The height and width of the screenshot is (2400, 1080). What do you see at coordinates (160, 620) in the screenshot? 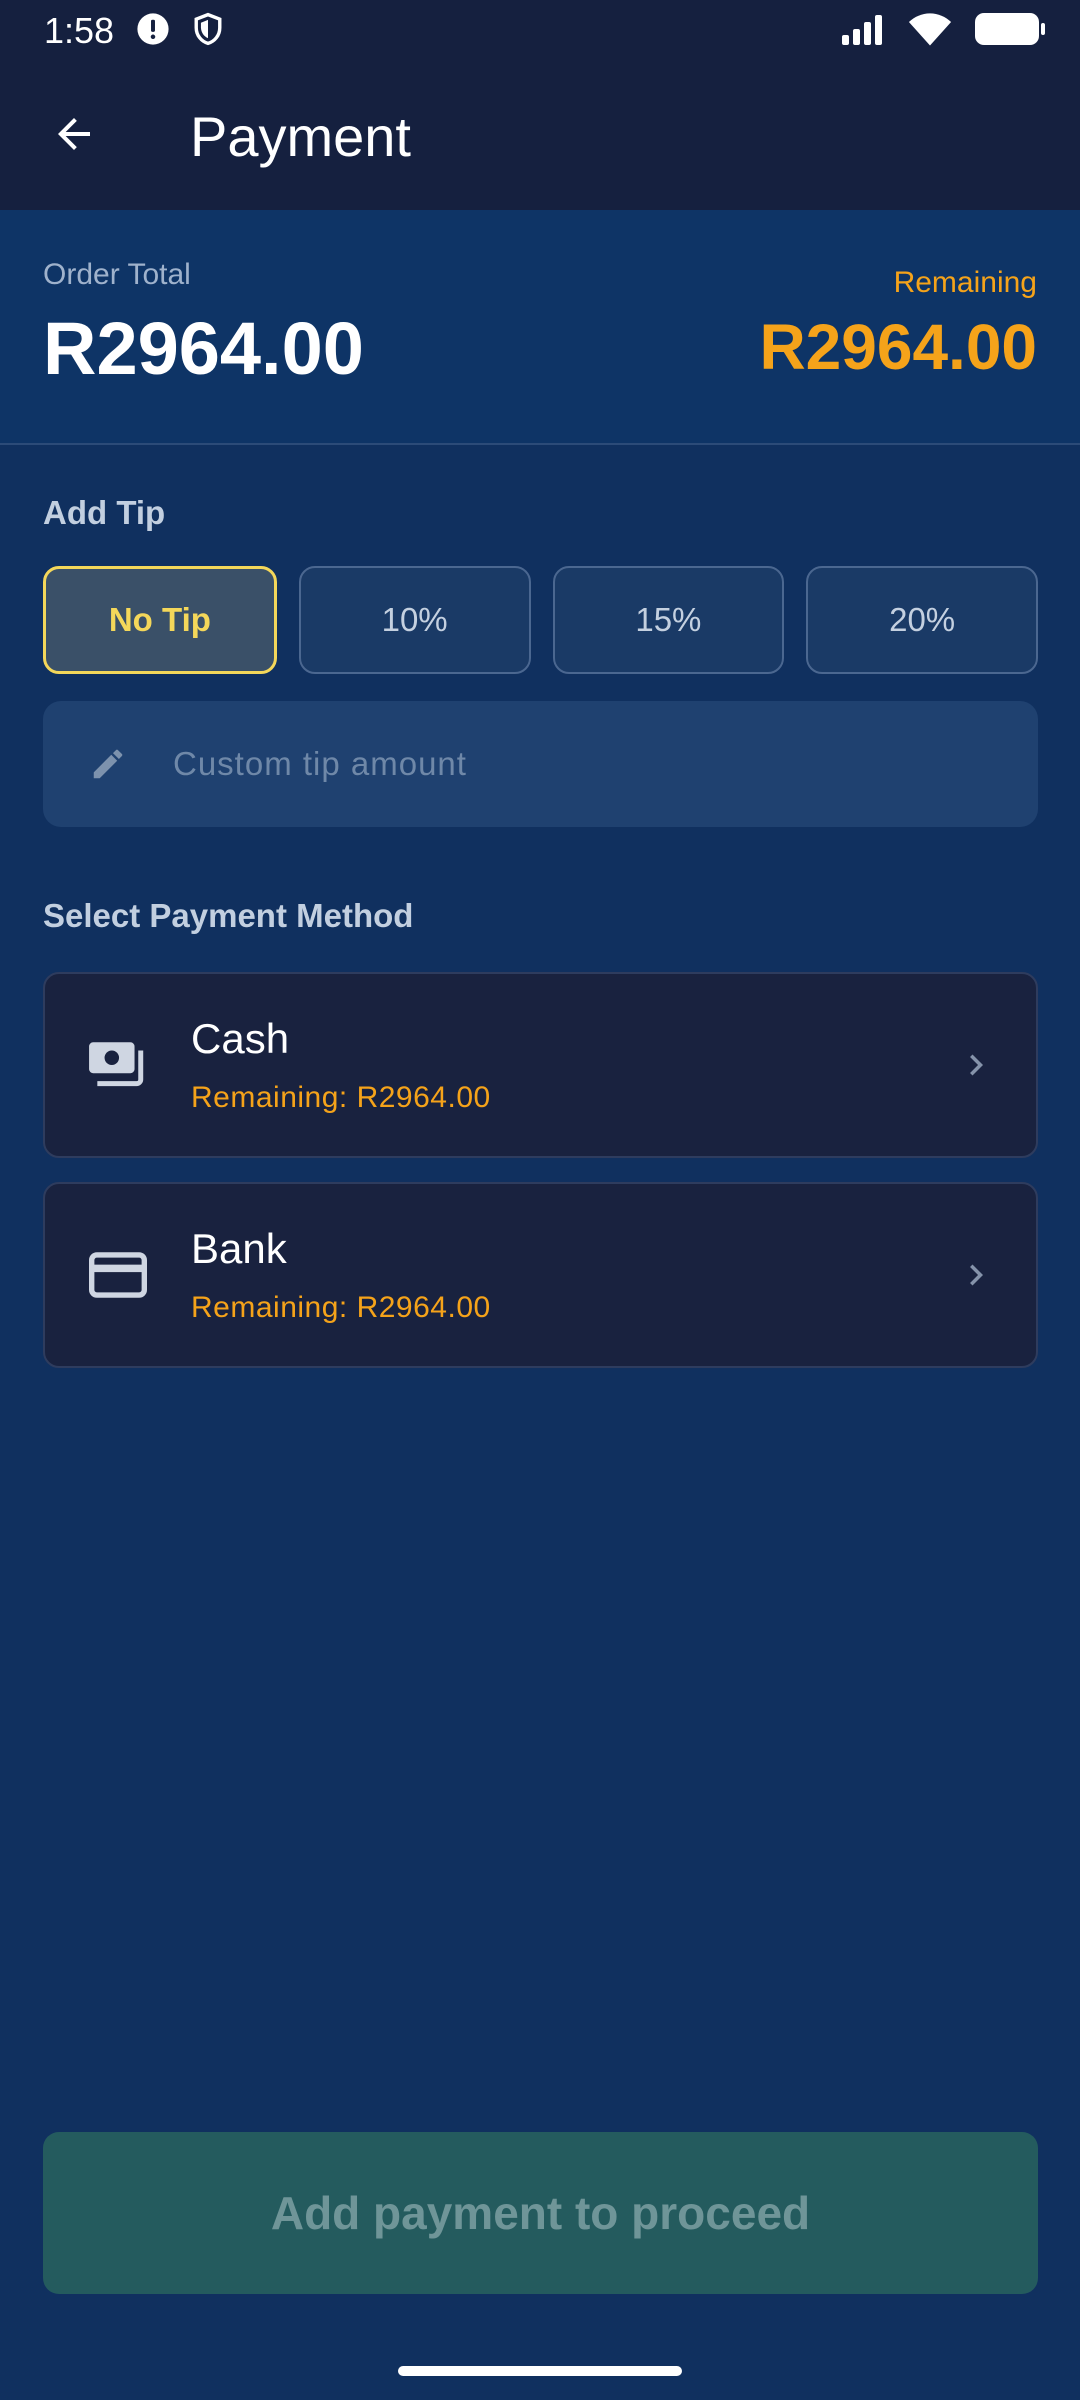
I see `tip-option-no-tip: No Tip` at bounding box center [160, 620].